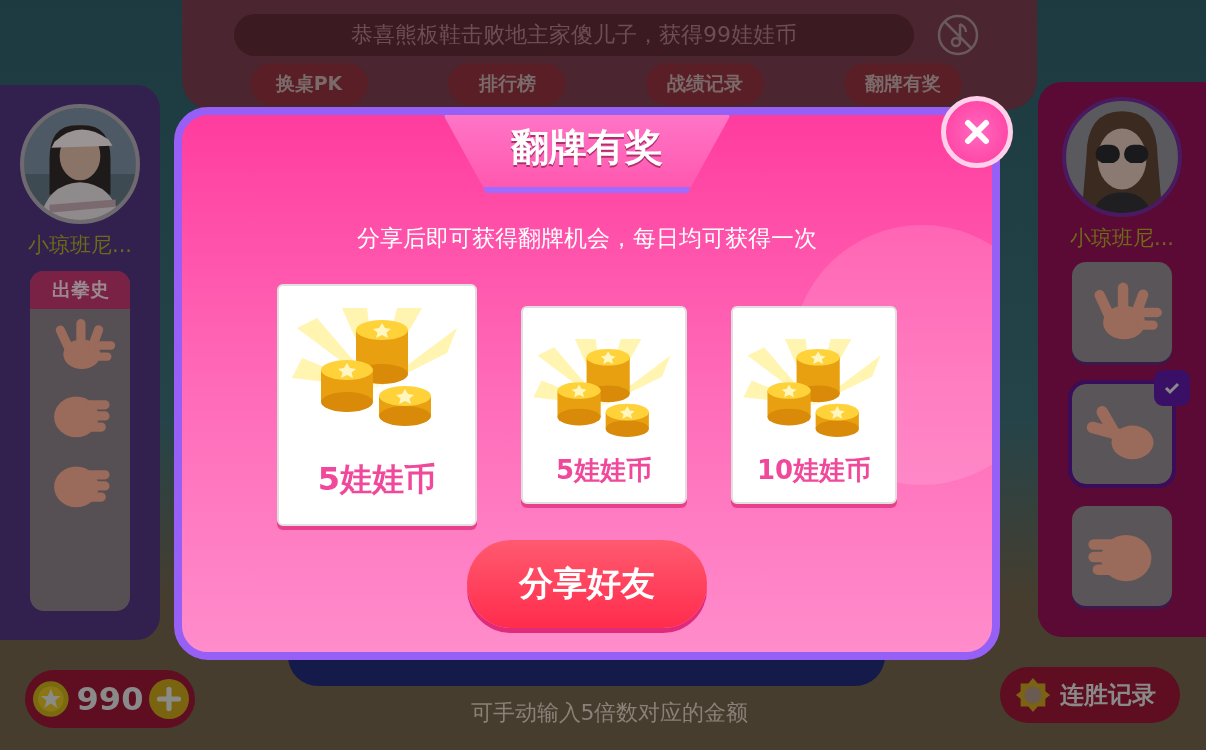 This screenshot has width=1206, height=750. Describe the element at coordinates (705, 84) in the screenshot. I see `nav-button: 战绩记录` at that location.